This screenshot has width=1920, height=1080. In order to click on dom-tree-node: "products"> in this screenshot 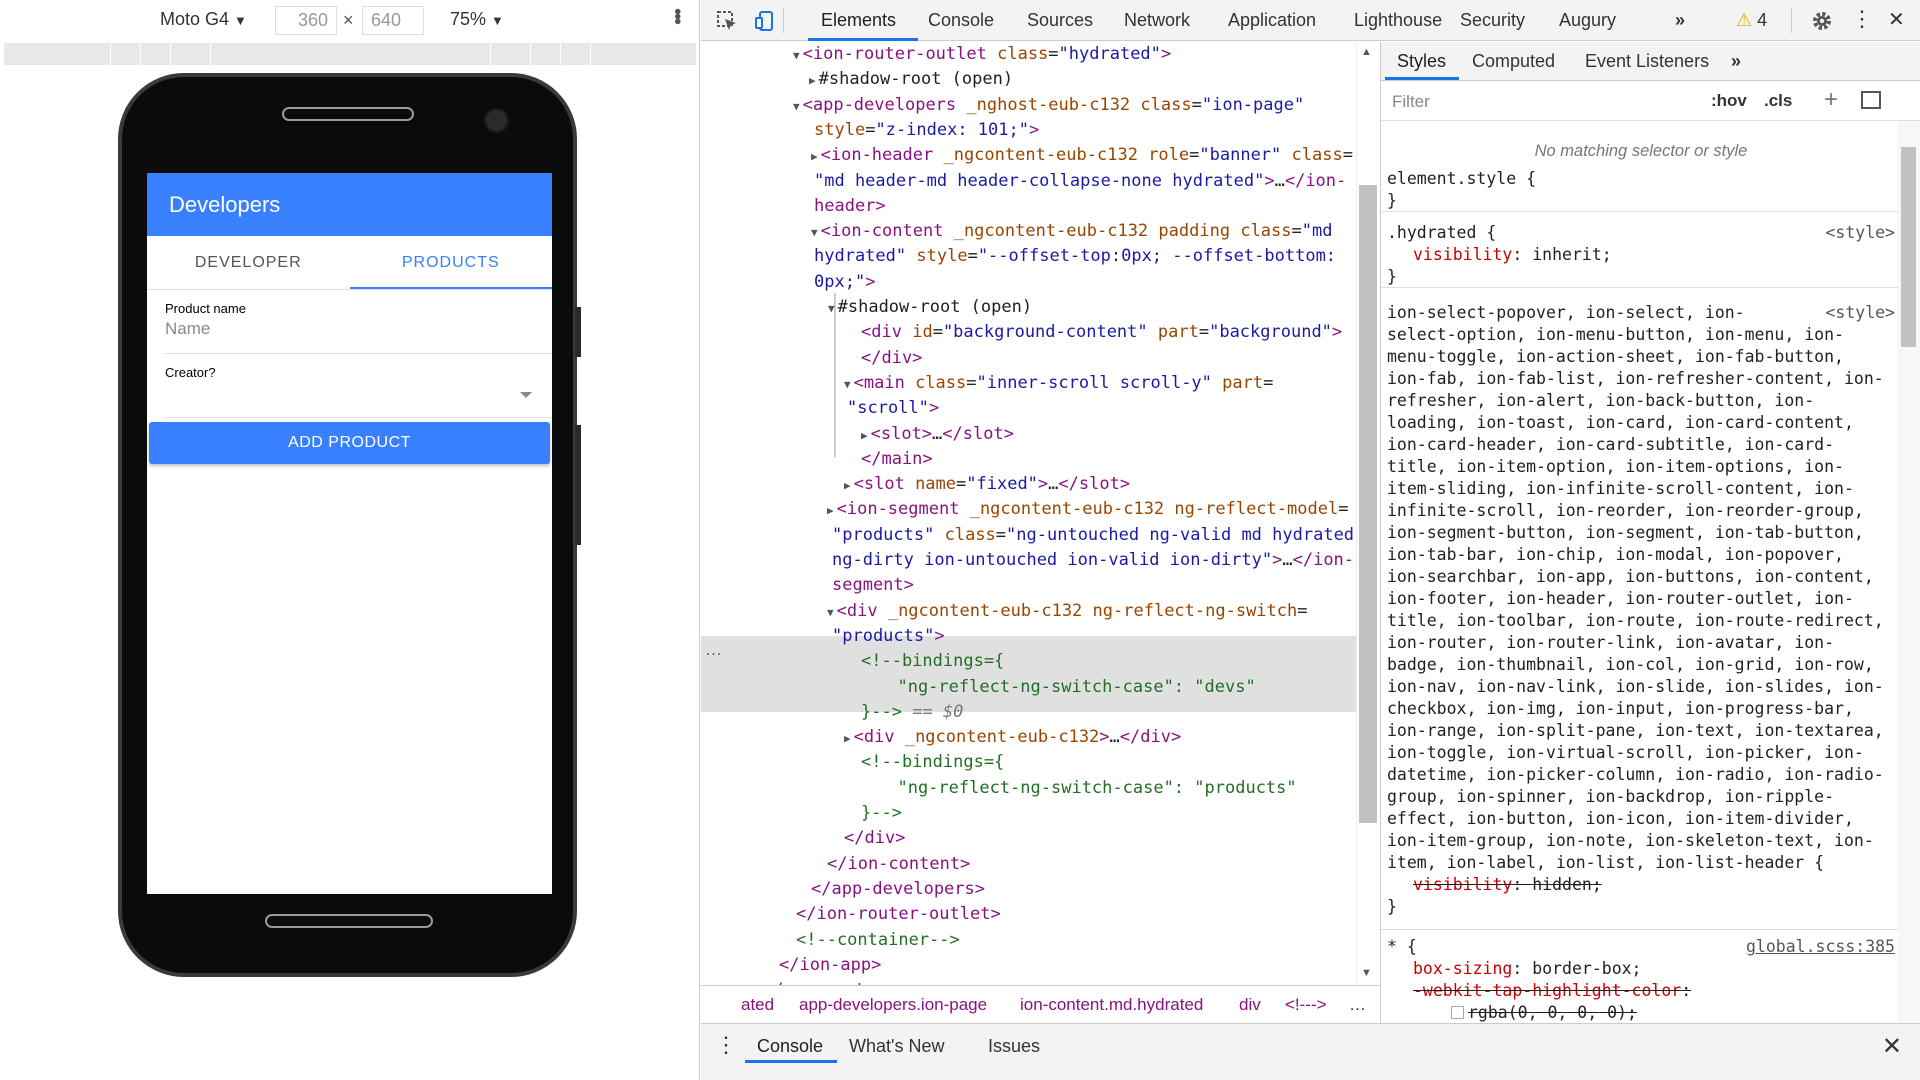, I will do `click(1028, 636)`.